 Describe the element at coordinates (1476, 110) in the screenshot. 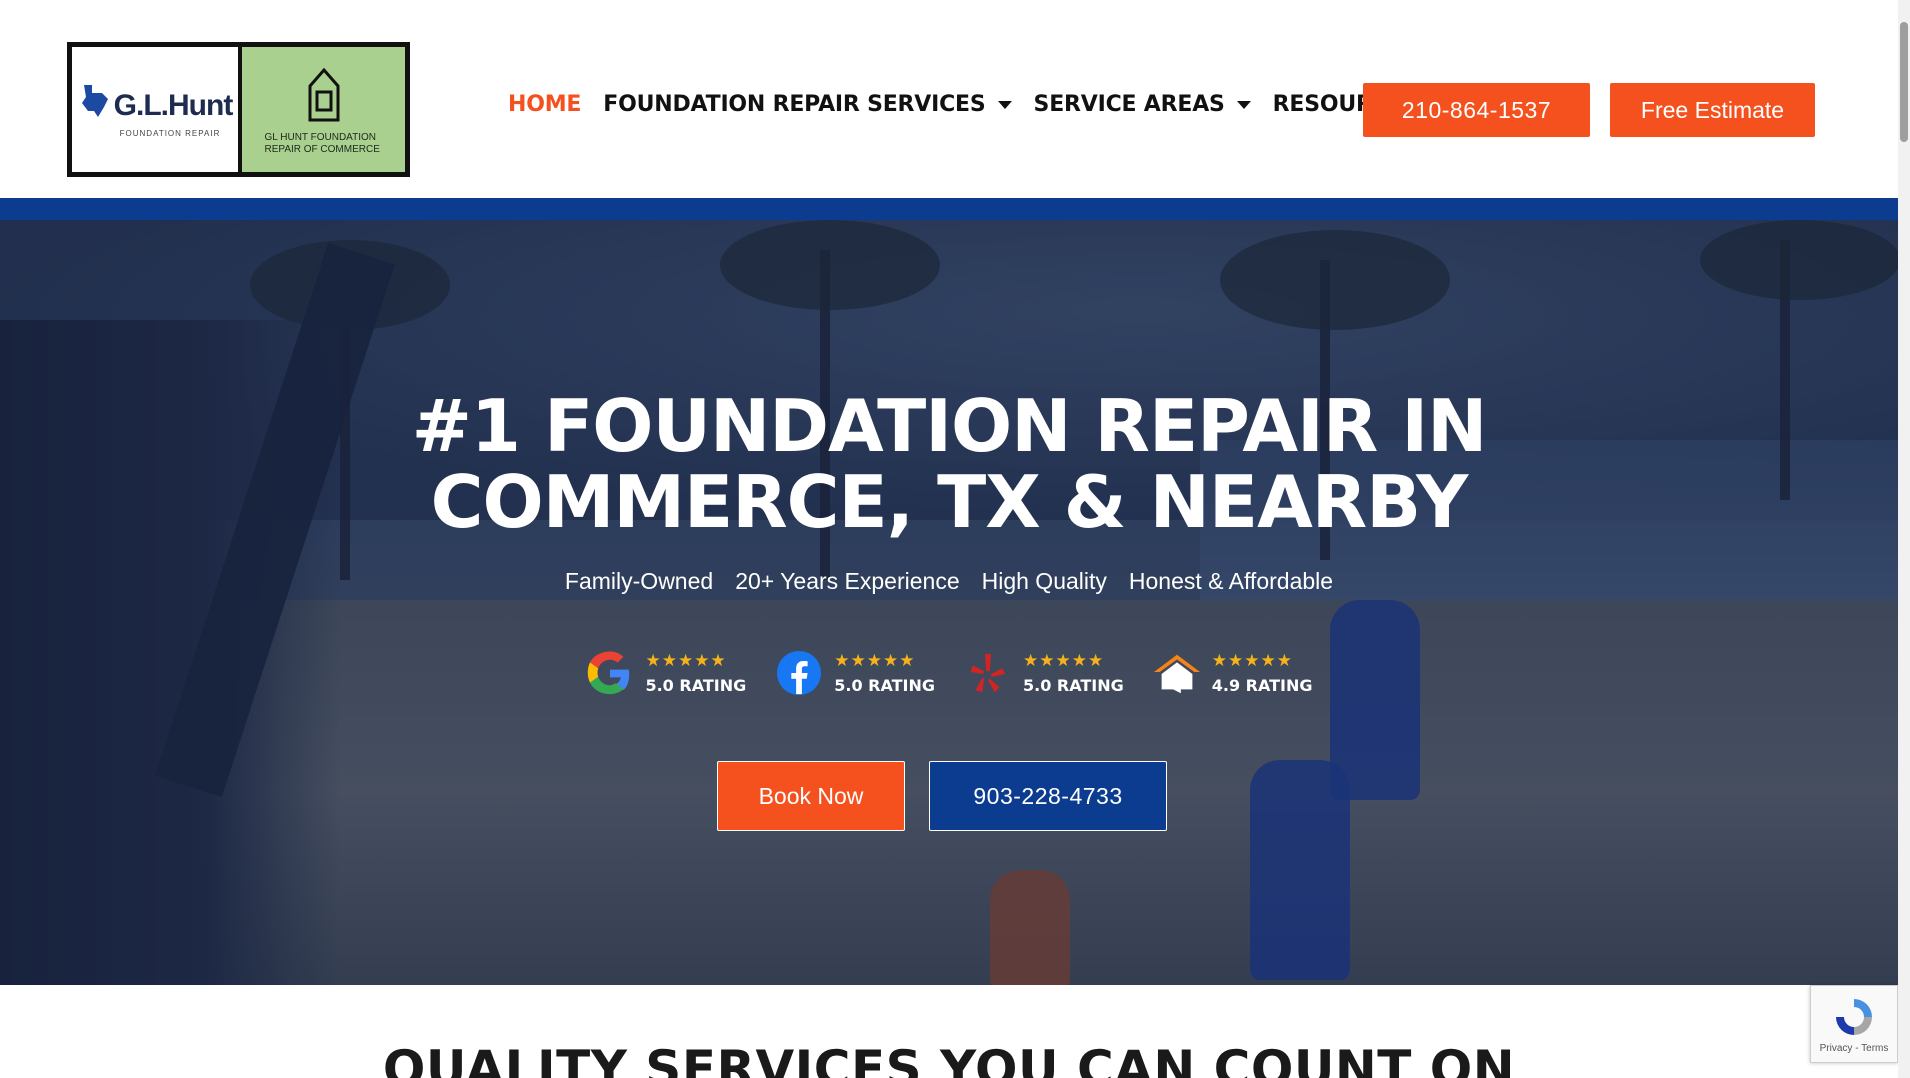

I see `header-phone-button: 210-864-1537` at that location.